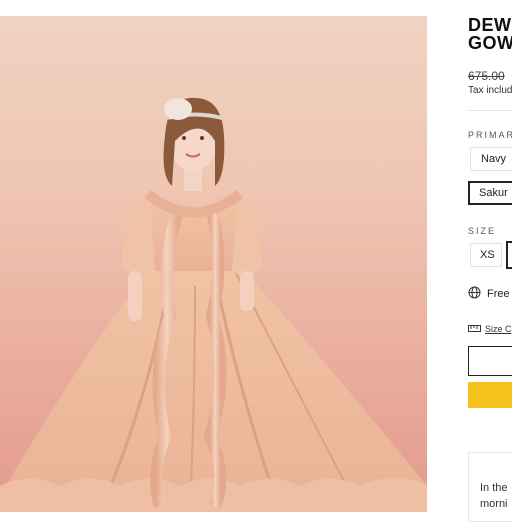 This screenshot has height=522, width=512. I want to click on product-price: 675.00, so click(486, 76).